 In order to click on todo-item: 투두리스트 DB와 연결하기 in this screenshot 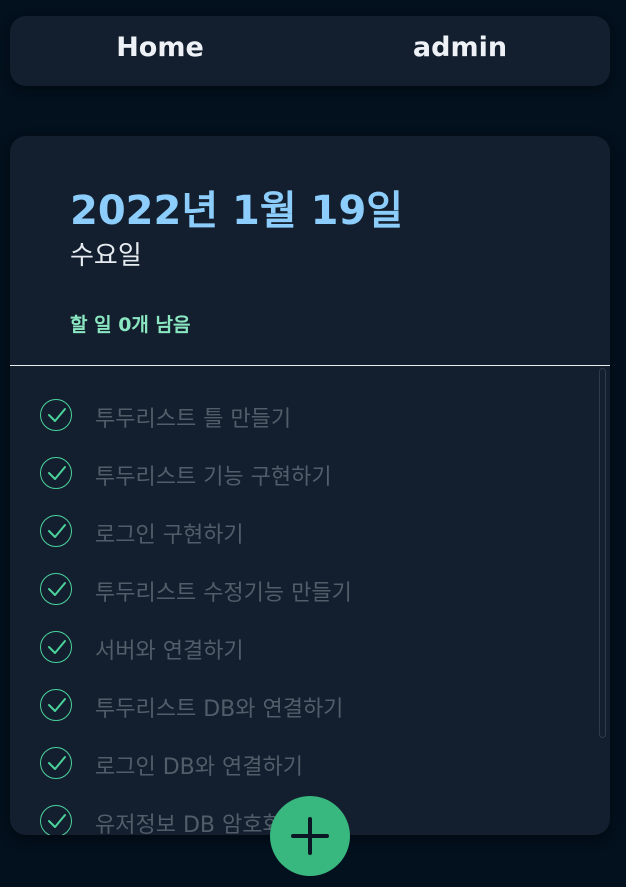, I will do `click(310, 706)`.